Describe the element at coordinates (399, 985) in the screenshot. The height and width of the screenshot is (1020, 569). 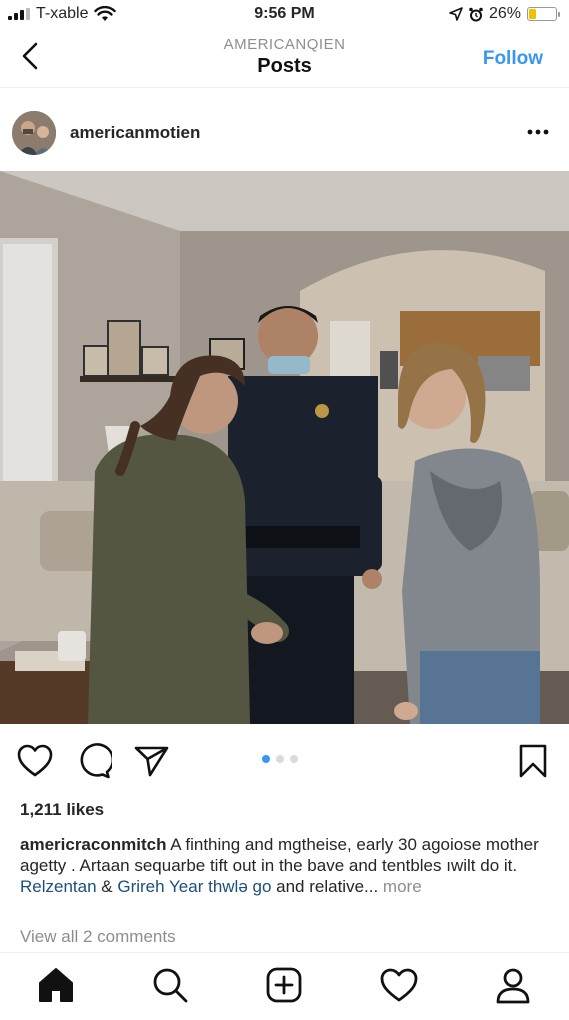
I see `activity-heart-icon` at that location.